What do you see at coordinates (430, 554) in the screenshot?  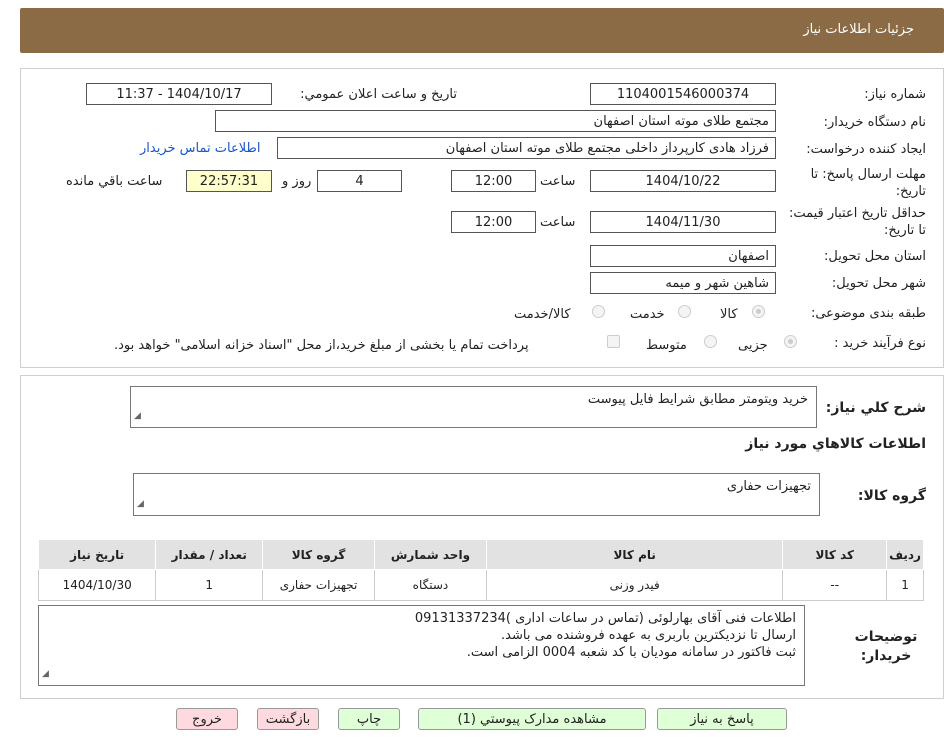 I see `col-unit-header: واحد شمارش` at bounding box center [430, 554].